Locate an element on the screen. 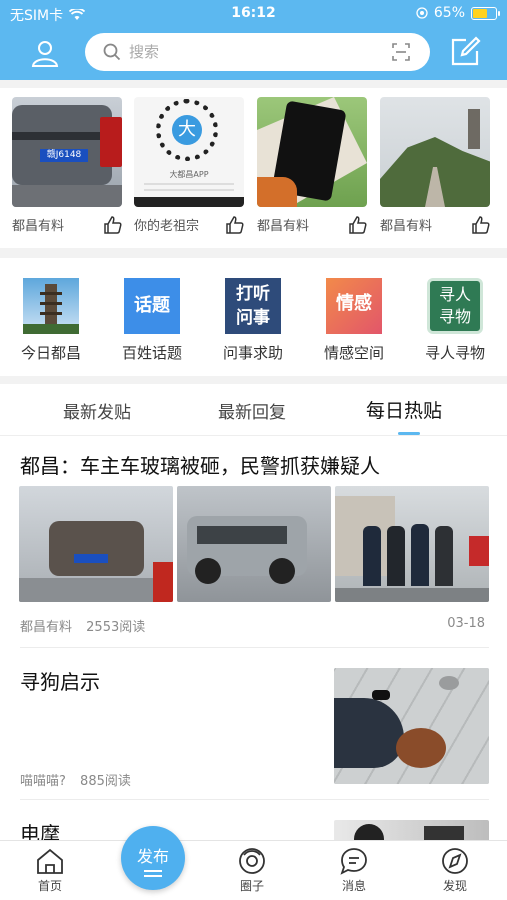 The image size is (507, 900). ask-icon: 打听问事 is located at coordinates (253, 306).